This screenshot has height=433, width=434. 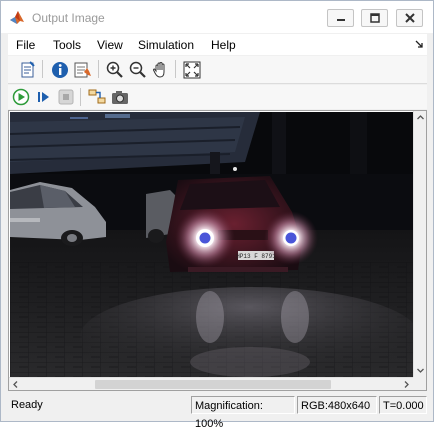 I want to click on matlab-app-icon, so click(x=17, y=17).